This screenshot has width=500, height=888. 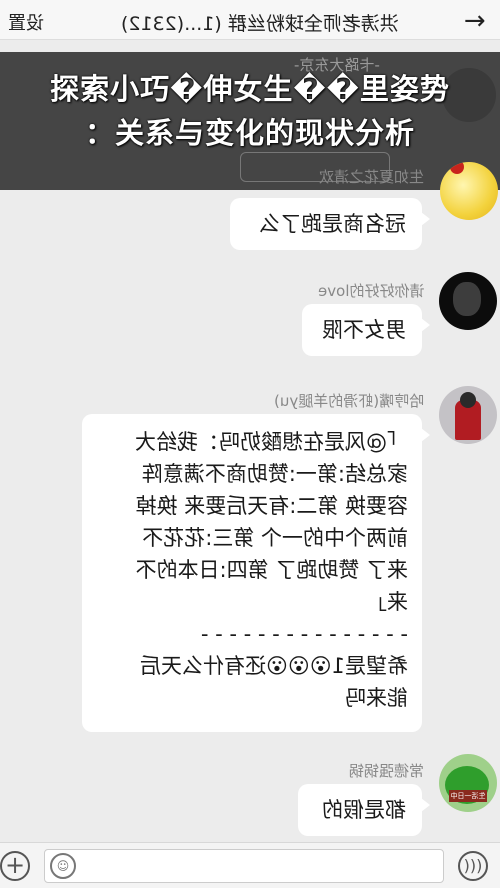 What do you see at coordinates (249, 133) in the screenshot?
I see `banner-line-2: ：关系与变化的现状分析` at bounding box center [249, 133].